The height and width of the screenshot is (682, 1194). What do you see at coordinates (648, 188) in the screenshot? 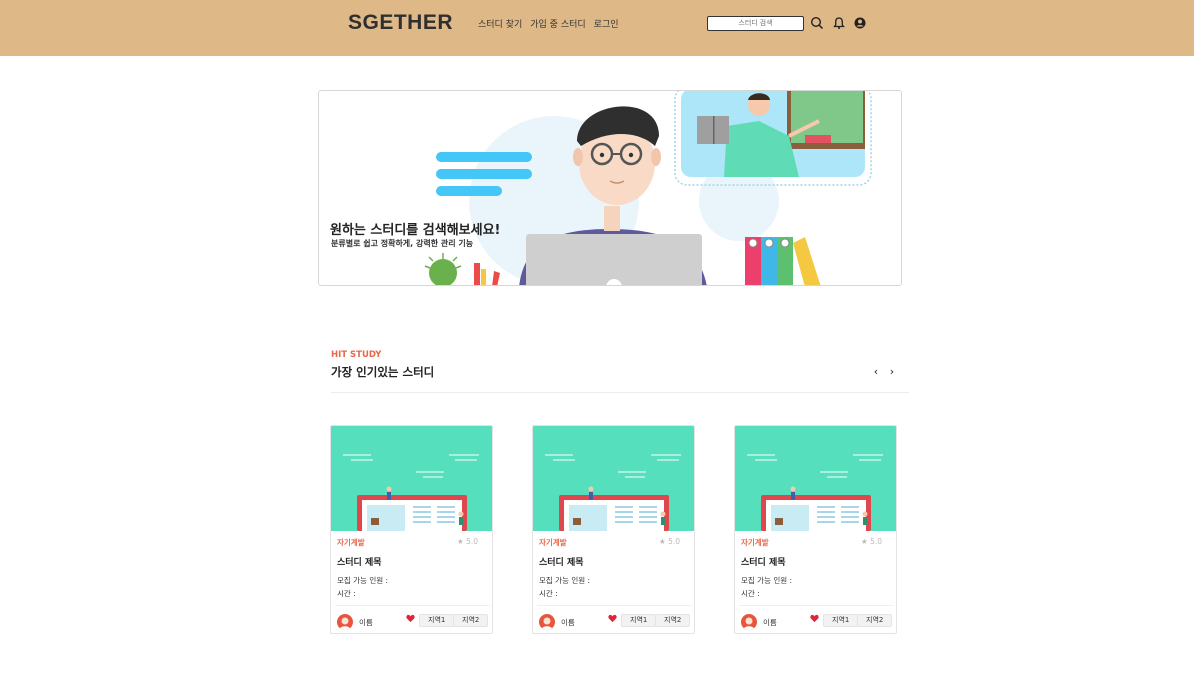
I see `hero-illustration` at bounding box center [648, 188].